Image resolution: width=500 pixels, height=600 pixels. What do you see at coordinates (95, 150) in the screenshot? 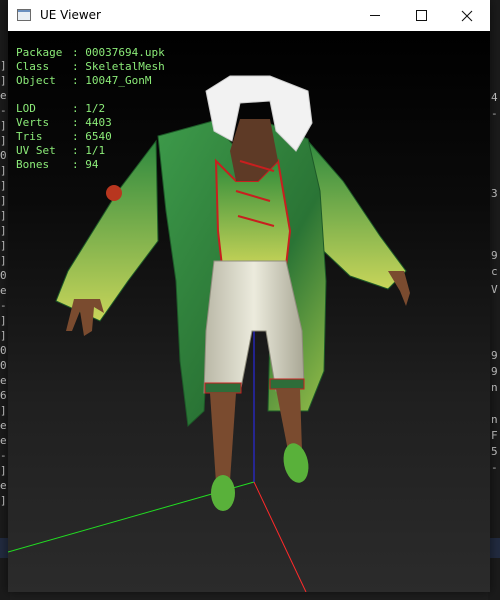
I see `info-value: 1/1` at bounding box center [95, 150].